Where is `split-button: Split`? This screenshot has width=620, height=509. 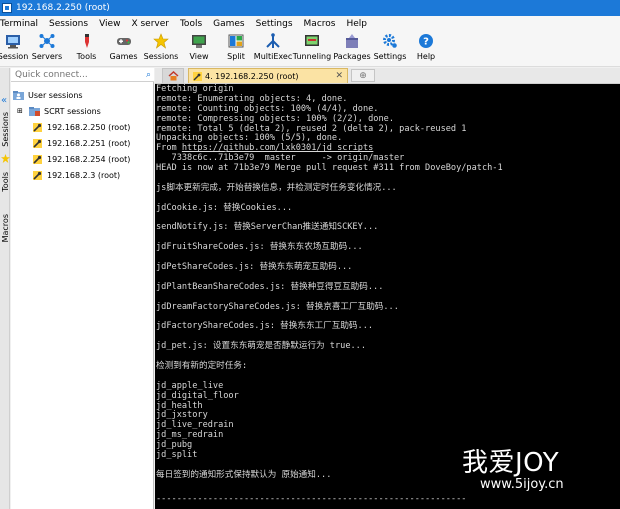
split-button: Split is located at coordinates (236, 49).